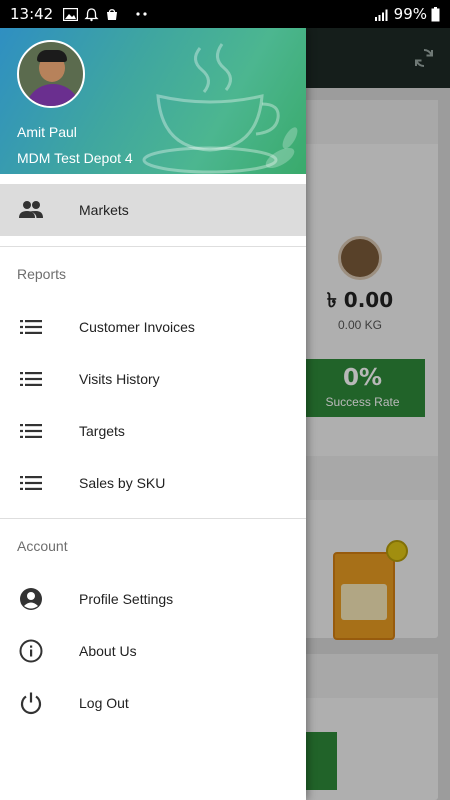  I want to click on status-time: 13:42, so click(32, 14).